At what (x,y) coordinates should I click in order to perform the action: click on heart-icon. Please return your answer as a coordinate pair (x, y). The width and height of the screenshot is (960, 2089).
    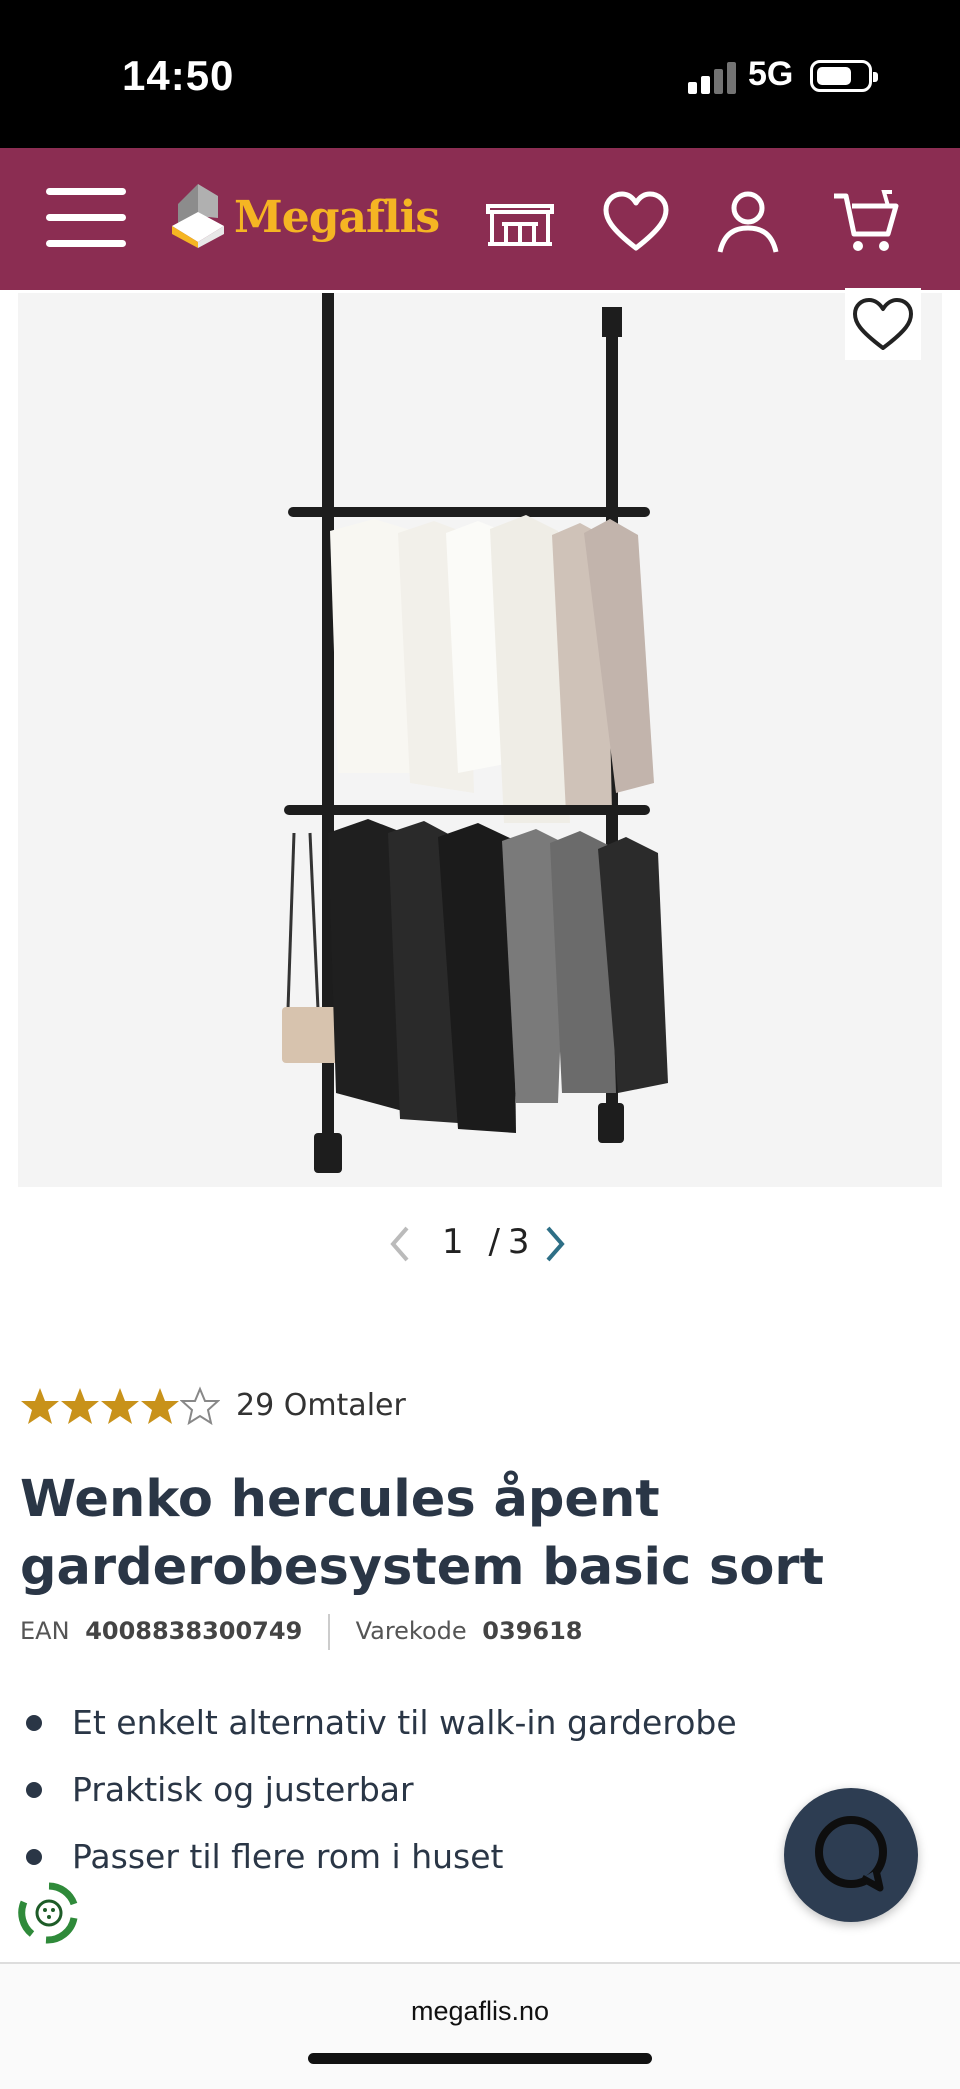
    Looking at the image, I should click on (636, 222).